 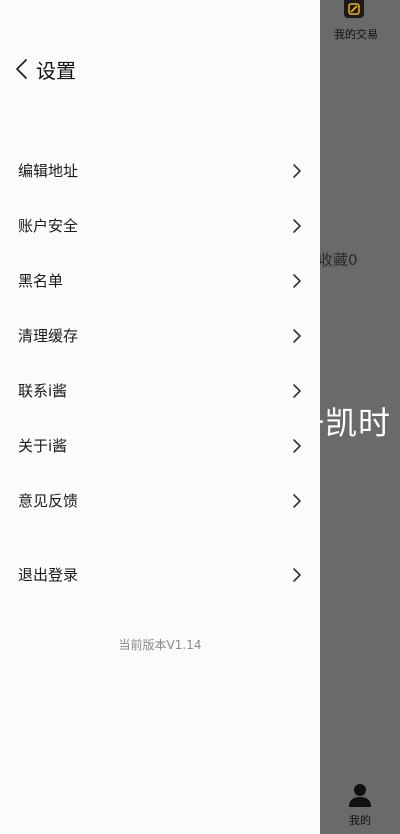 What do you see at coordinates (160, 335) in the screenshot?
I see `menu-item-clear-cache: 清理缓存` at bounding box center [160, 335].